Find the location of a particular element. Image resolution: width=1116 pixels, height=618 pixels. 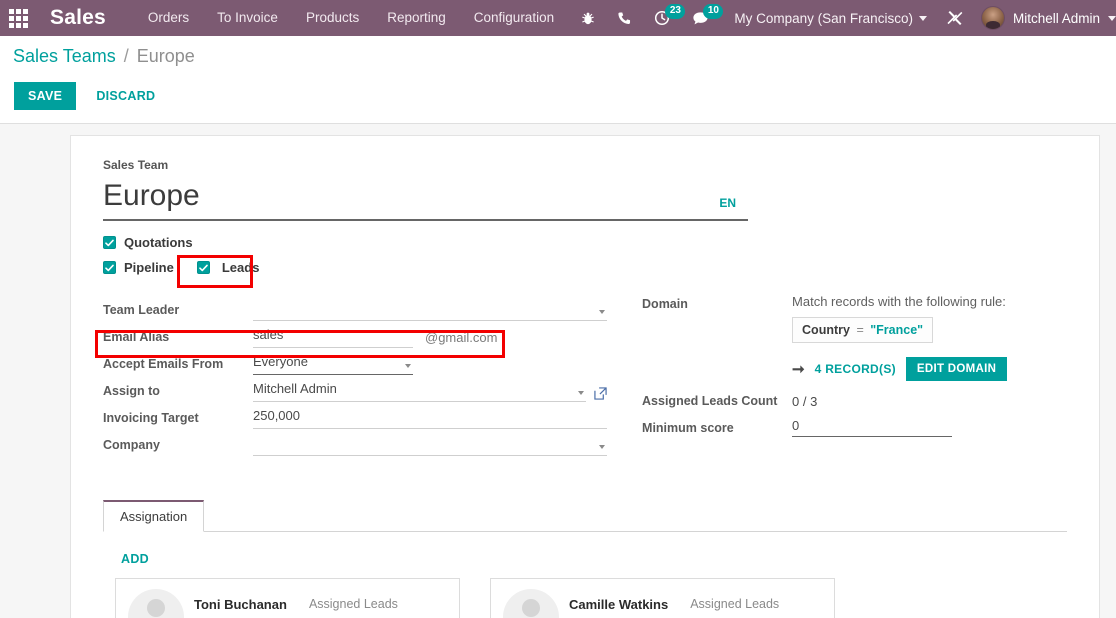

company-input is located at coordinates (430, 442).